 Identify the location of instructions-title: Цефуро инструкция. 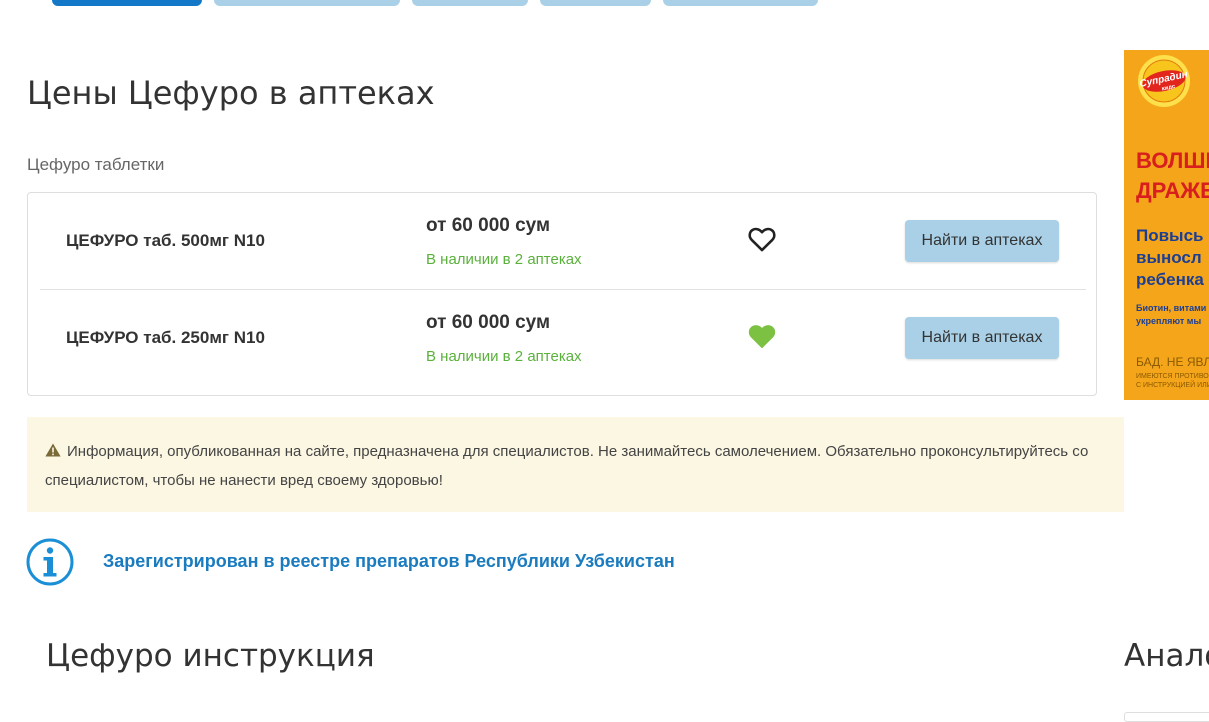
(210, 656).